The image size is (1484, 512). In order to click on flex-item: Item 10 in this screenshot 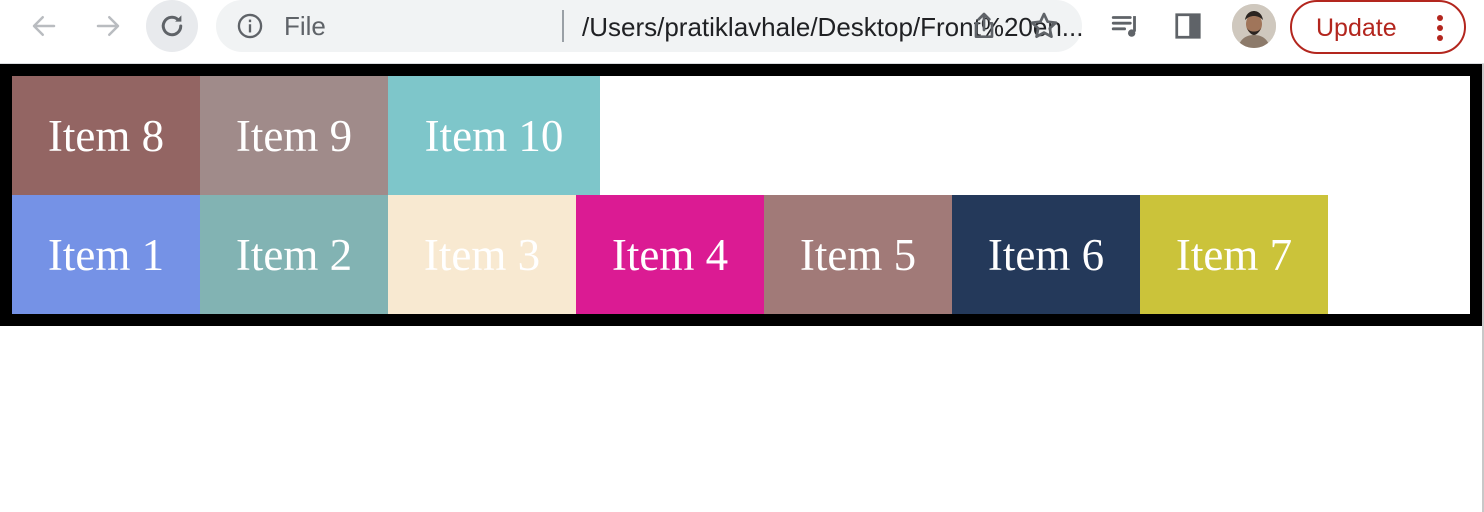, I will do `click(494, 135)`.